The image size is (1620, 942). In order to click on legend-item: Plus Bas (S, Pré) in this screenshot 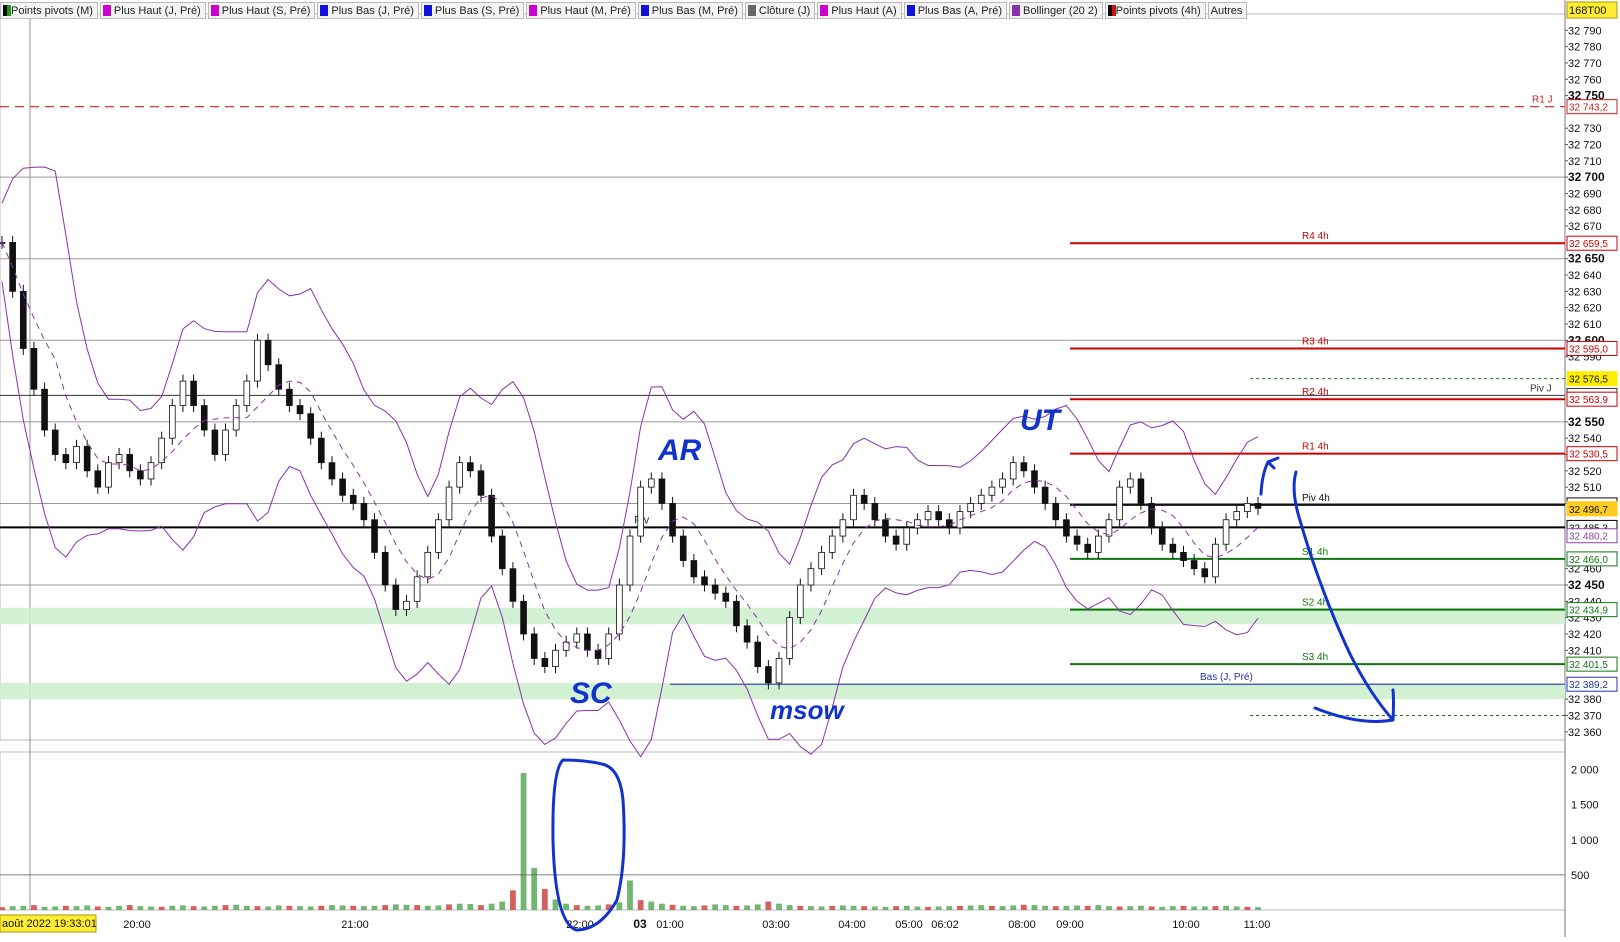, I will do `click(472, 10)`.